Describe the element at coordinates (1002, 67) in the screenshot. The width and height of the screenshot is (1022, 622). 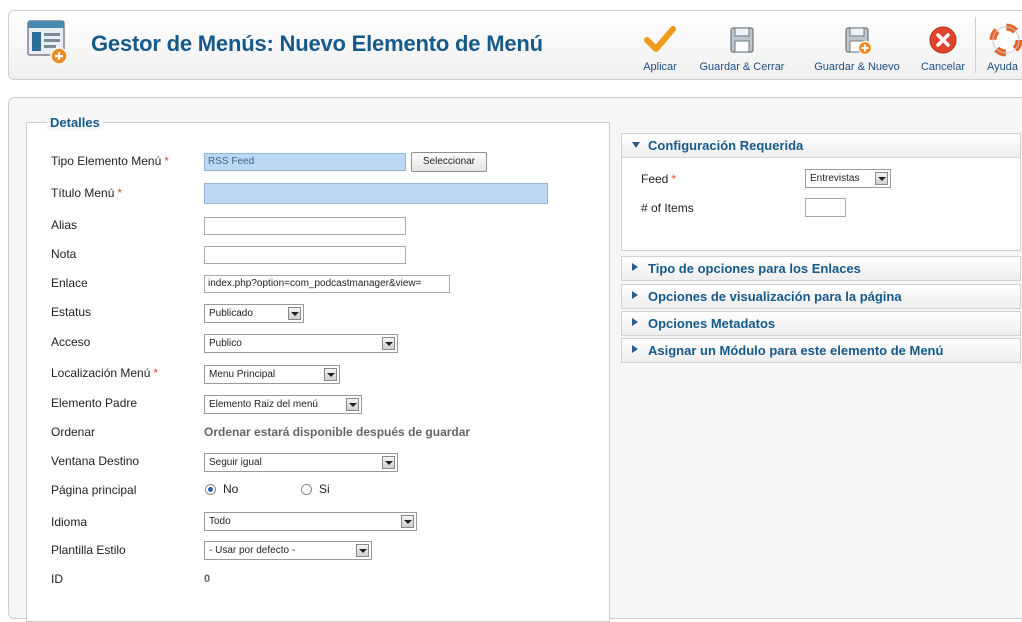
I see `help-label: Ayuda` at that location.